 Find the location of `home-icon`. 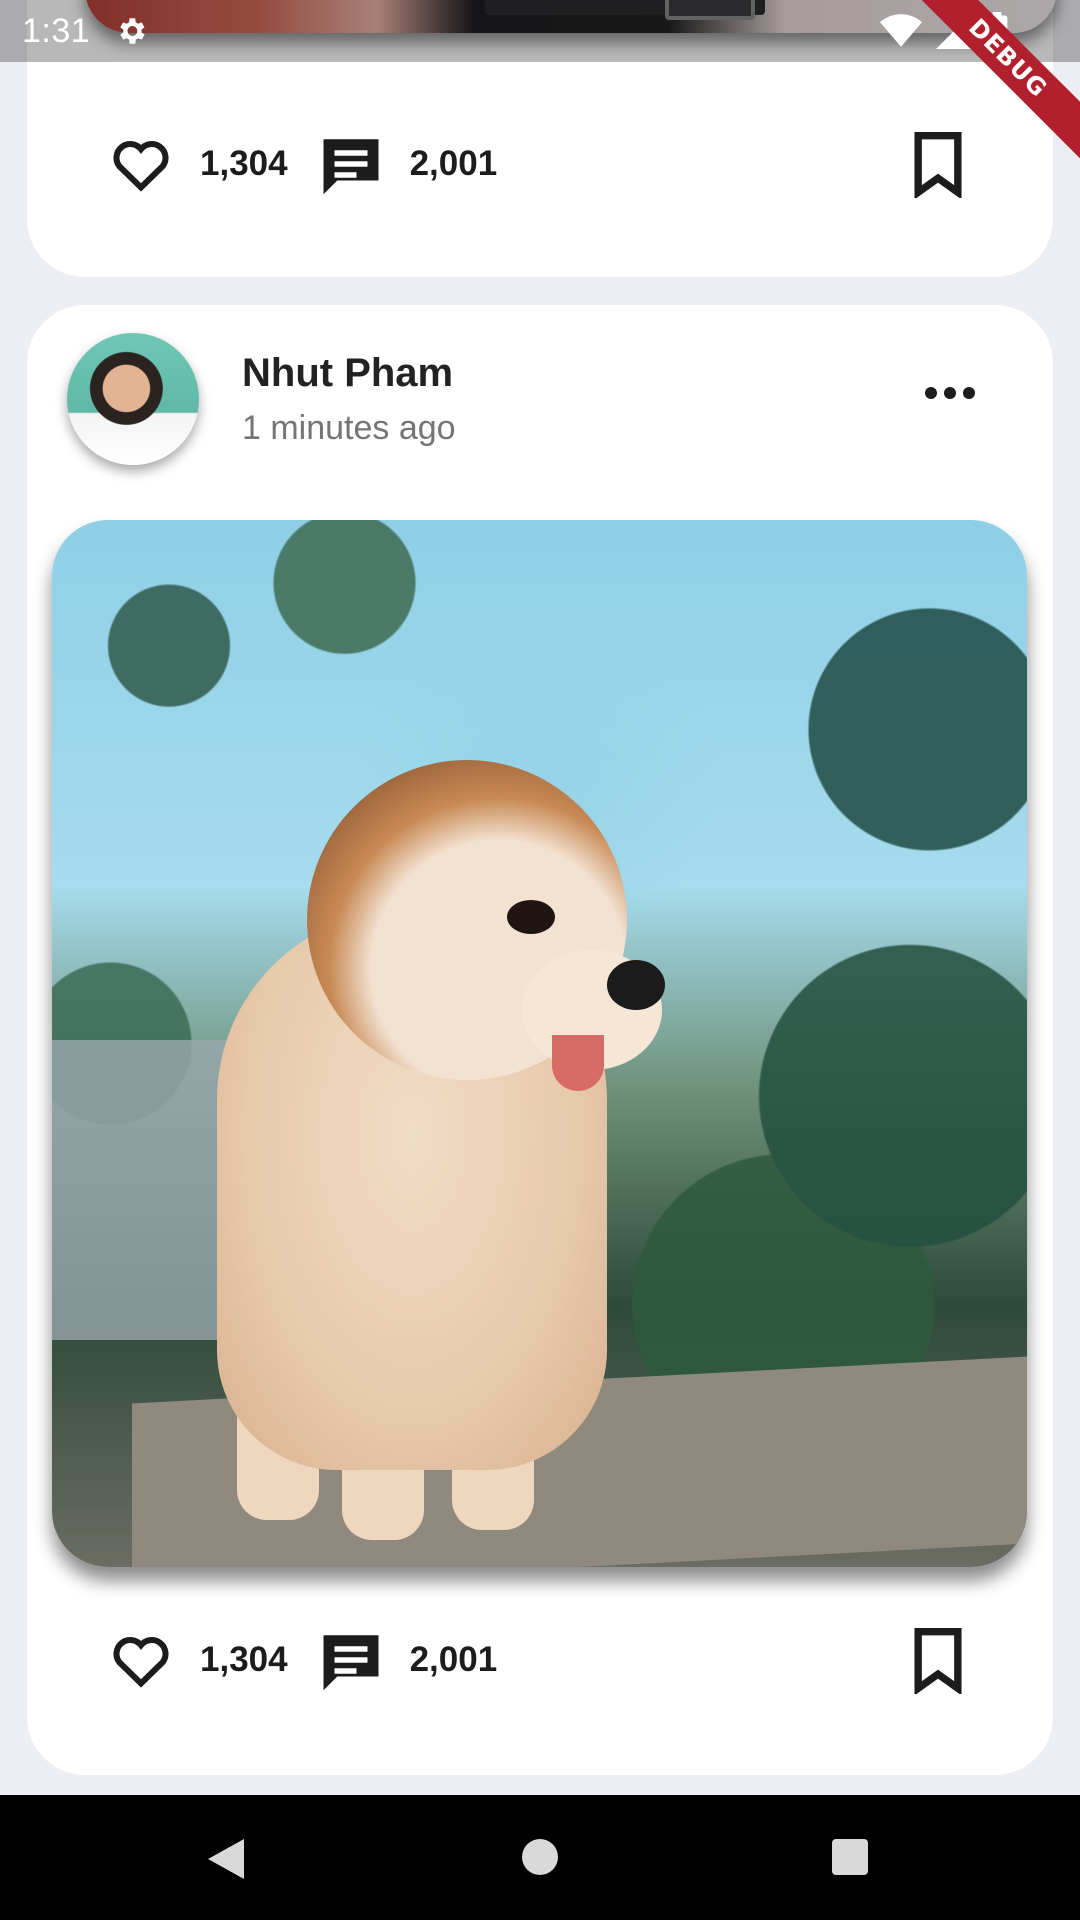

home-icon is located at coordinates (540, 1857).